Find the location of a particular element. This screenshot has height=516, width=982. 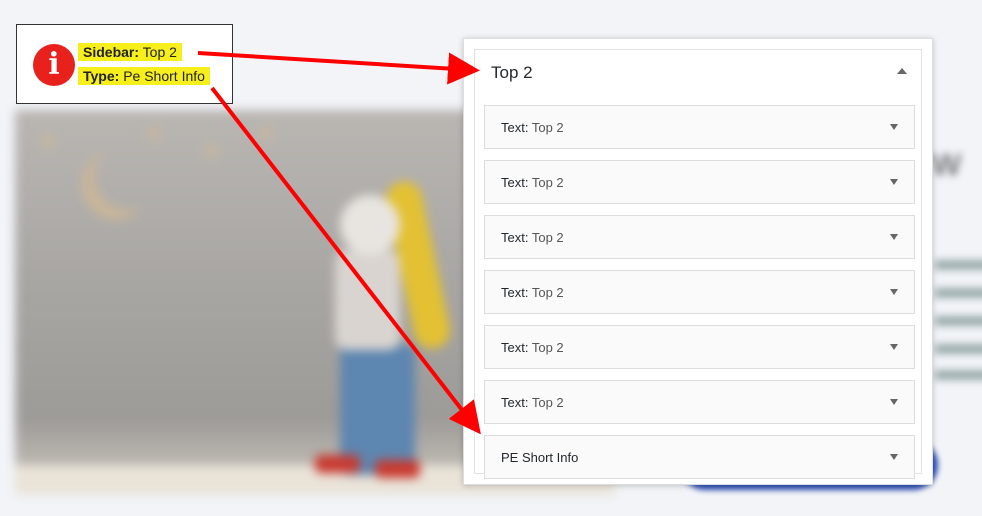

chevron-up-icon is located at coordinates (902, 71).